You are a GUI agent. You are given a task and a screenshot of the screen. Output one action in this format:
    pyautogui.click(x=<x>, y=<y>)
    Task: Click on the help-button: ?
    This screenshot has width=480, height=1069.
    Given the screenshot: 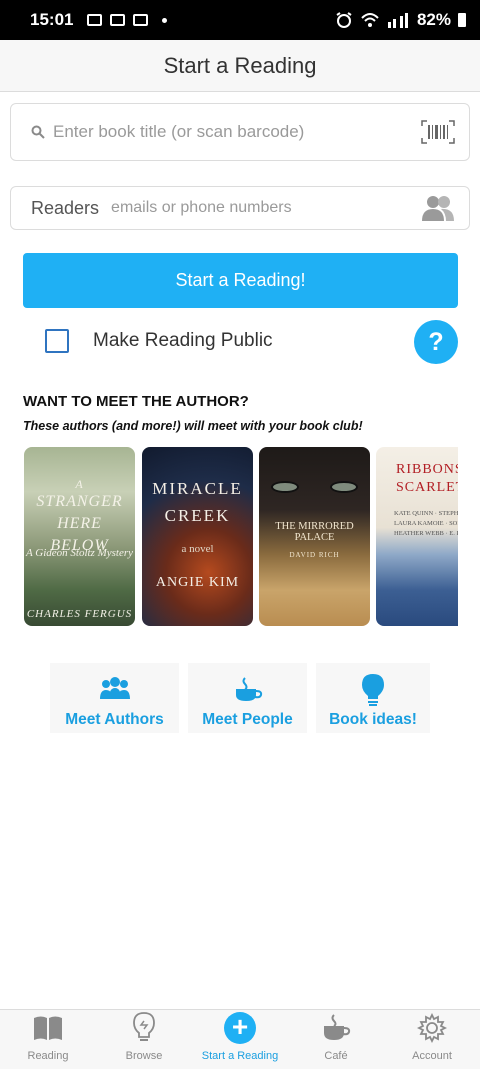 What is the action you would take?
    pyautogui.click(x=436, y=342)
    